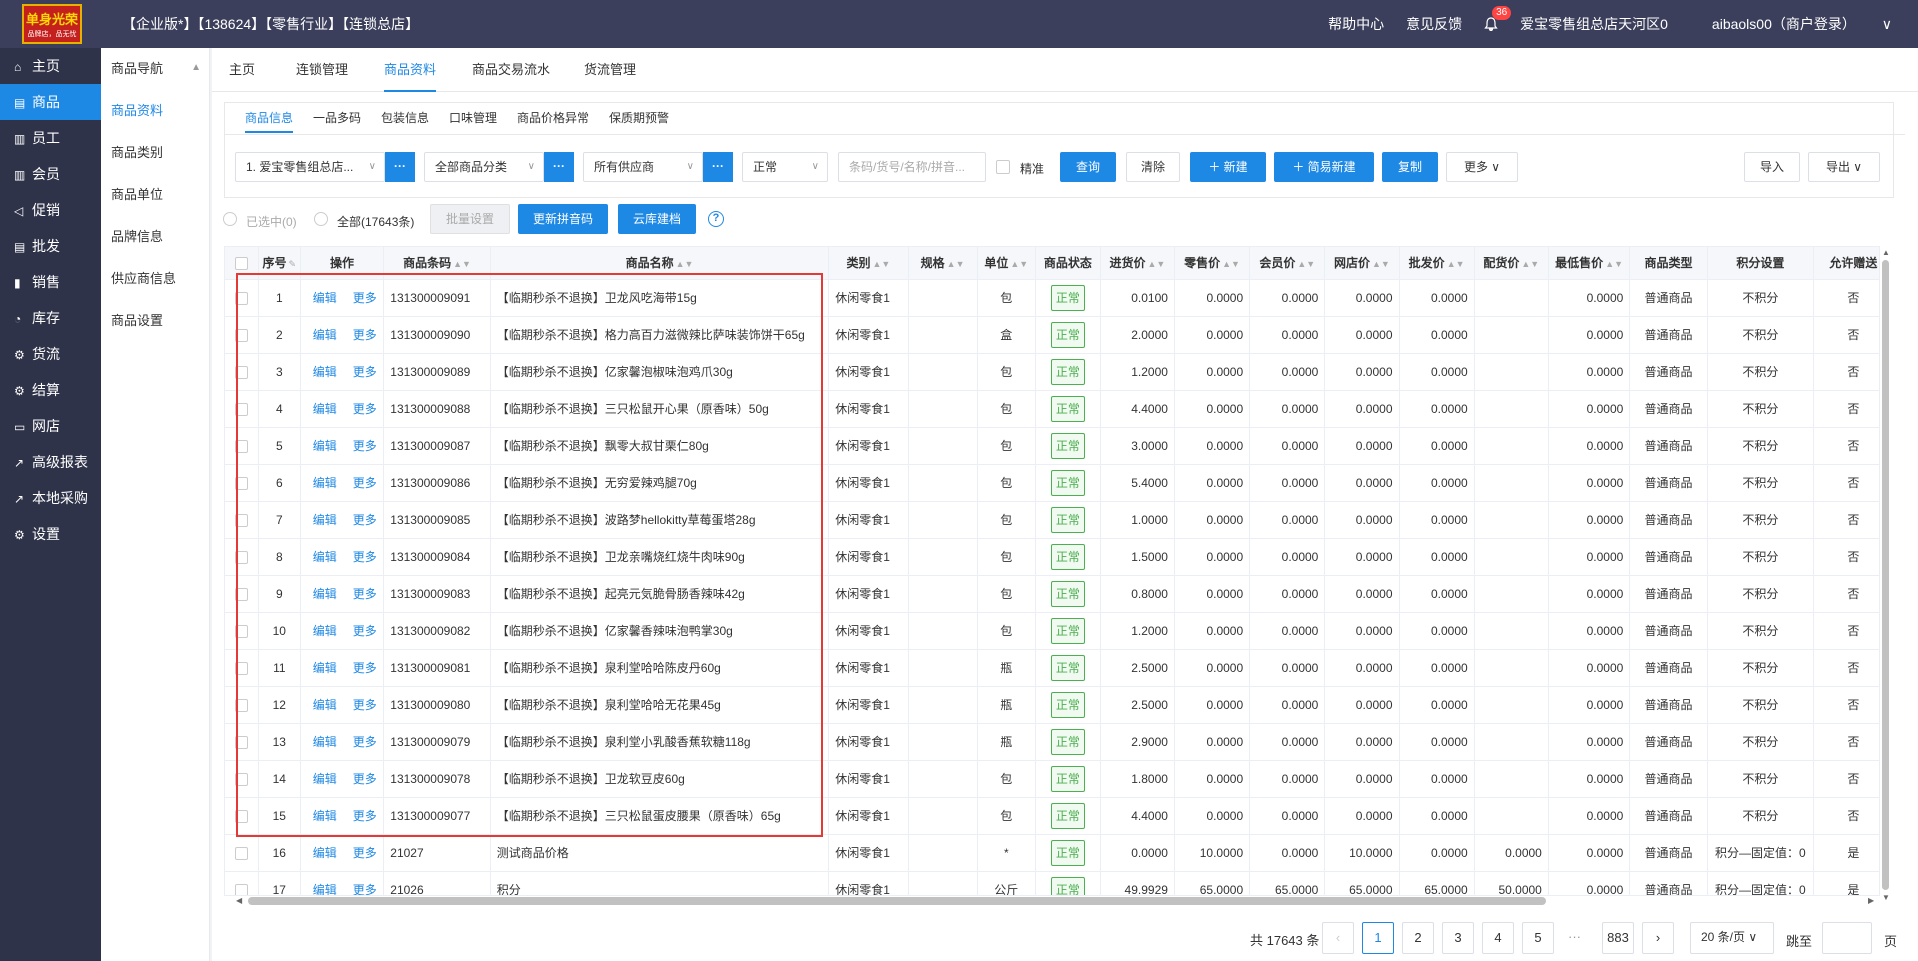 This screenshot has width=1918, height=961. What do you see at coordinates (50, 66) in the screenshot?
I see `sidebar-item-home: ⌂ 主页` at bounding box center [50, 66].